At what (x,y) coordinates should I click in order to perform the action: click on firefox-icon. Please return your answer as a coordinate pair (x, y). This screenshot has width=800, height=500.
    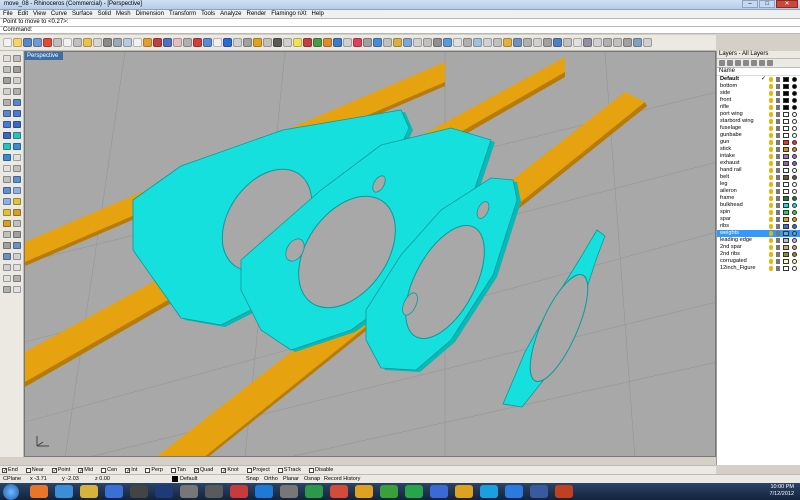
    Looking at the image, I should click on (39, 491).